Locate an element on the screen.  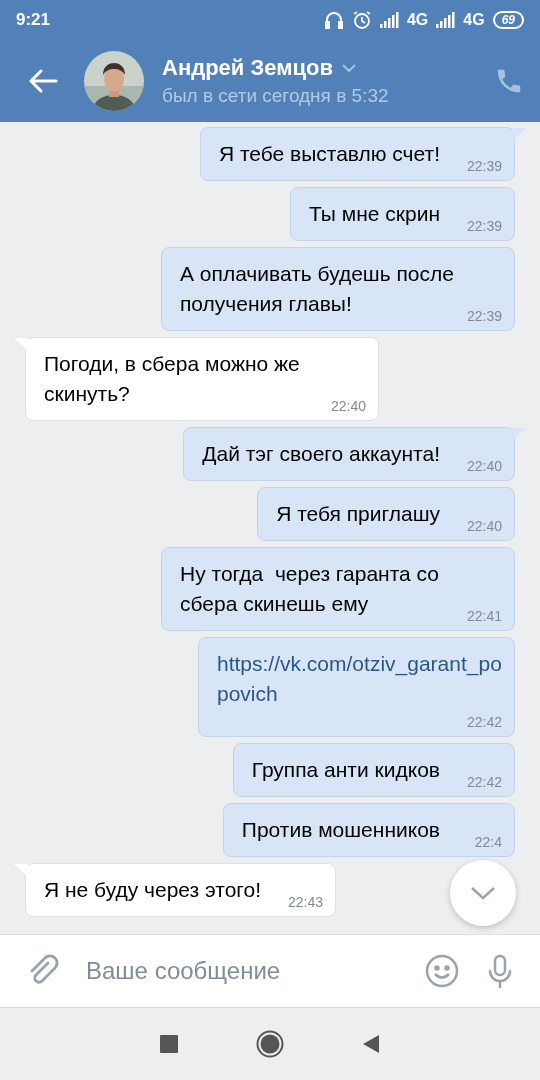
message-text: Ты мне скрин is located at coordinates (374, 213).